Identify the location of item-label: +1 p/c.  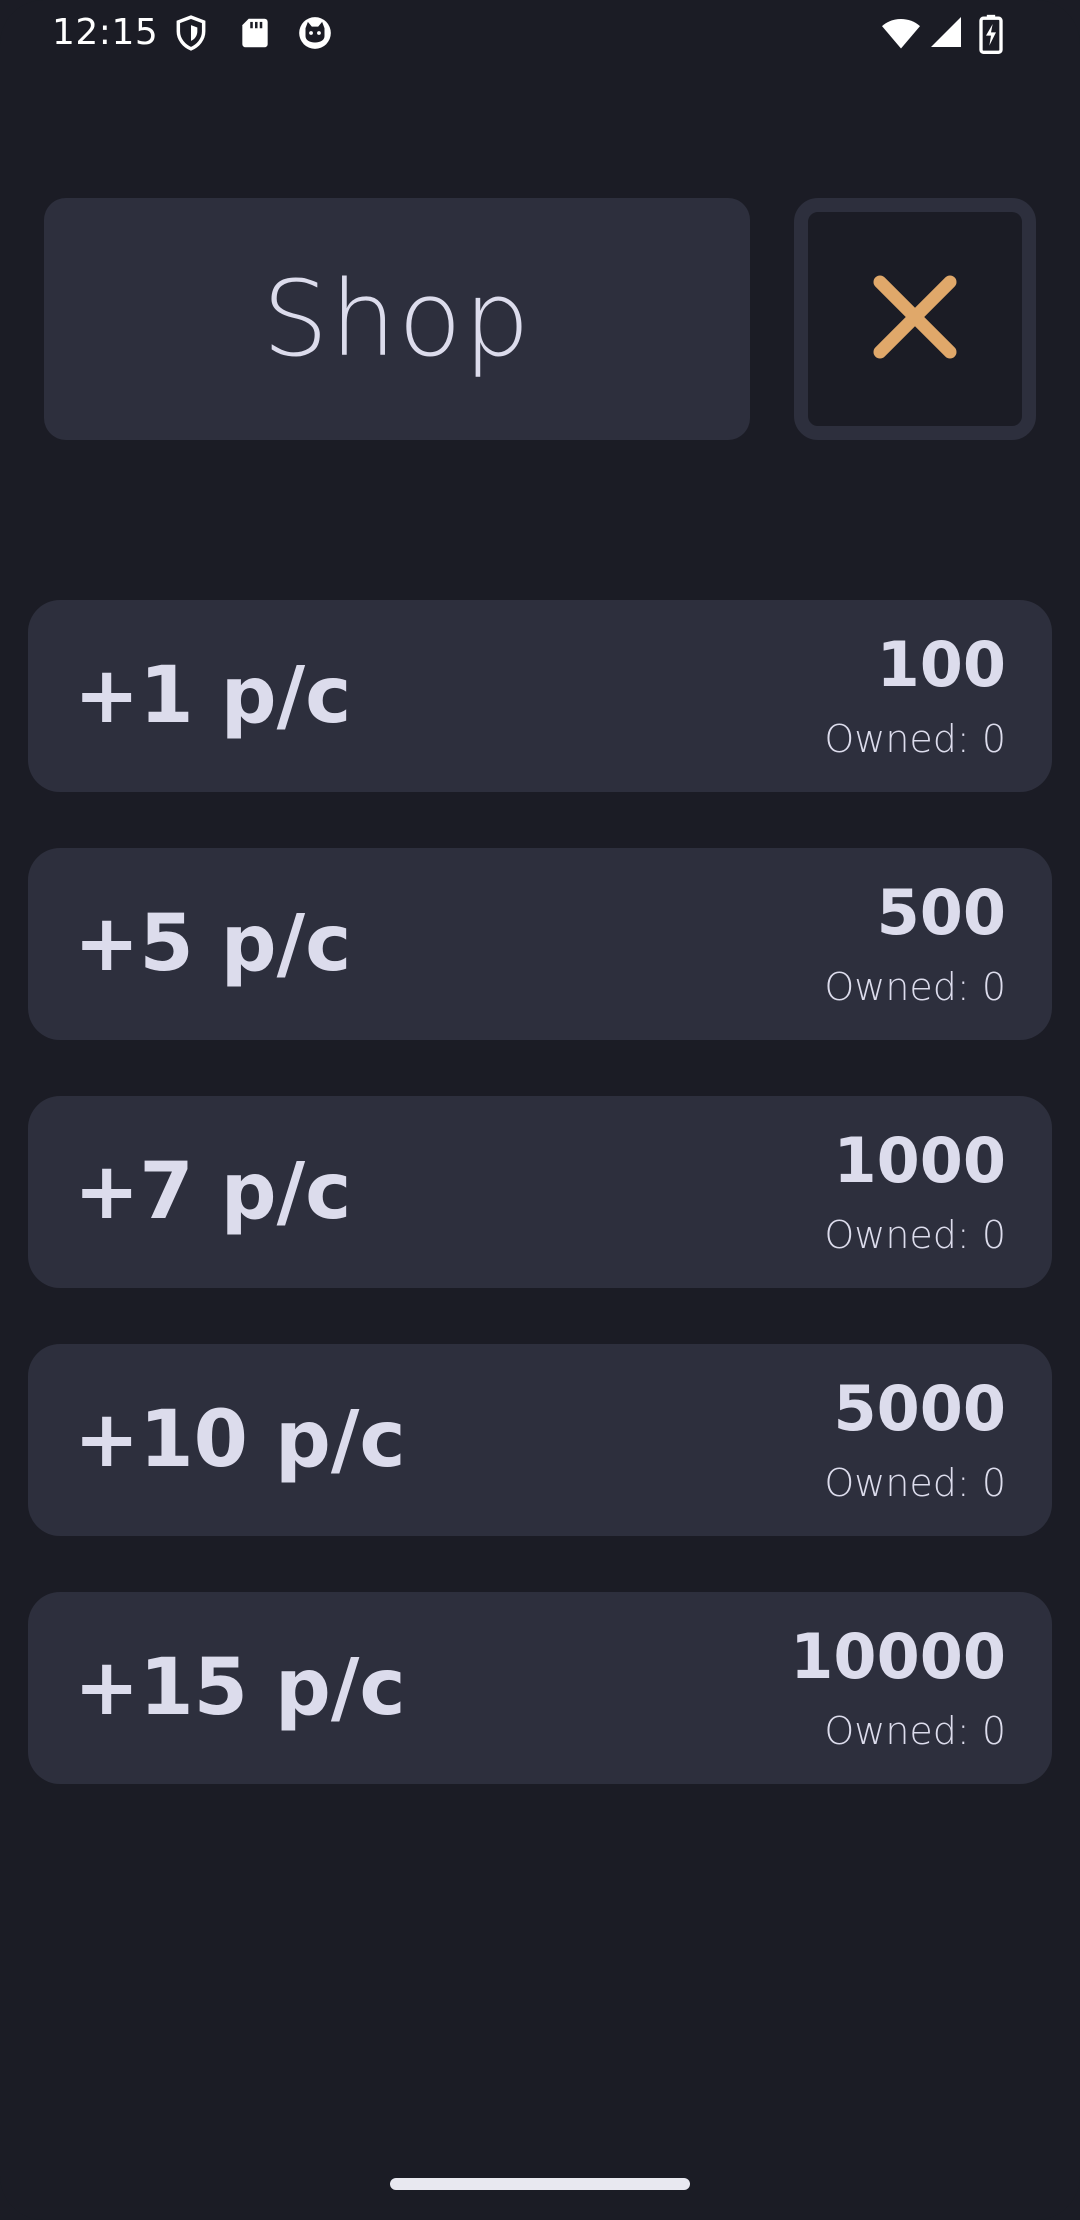
(213, 696).